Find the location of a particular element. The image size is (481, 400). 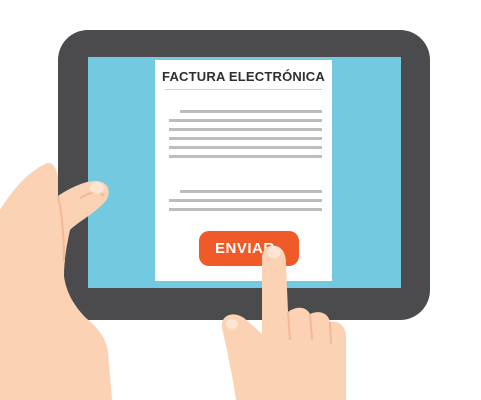

hand-holding-icon is located at coordinates (56, 281).